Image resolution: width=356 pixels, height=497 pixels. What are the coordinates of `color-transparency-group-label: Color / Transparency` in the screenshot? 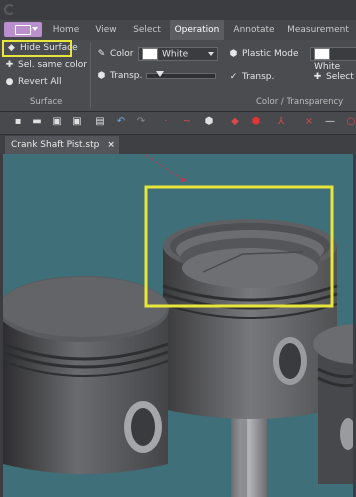 It's located at (300, 102).